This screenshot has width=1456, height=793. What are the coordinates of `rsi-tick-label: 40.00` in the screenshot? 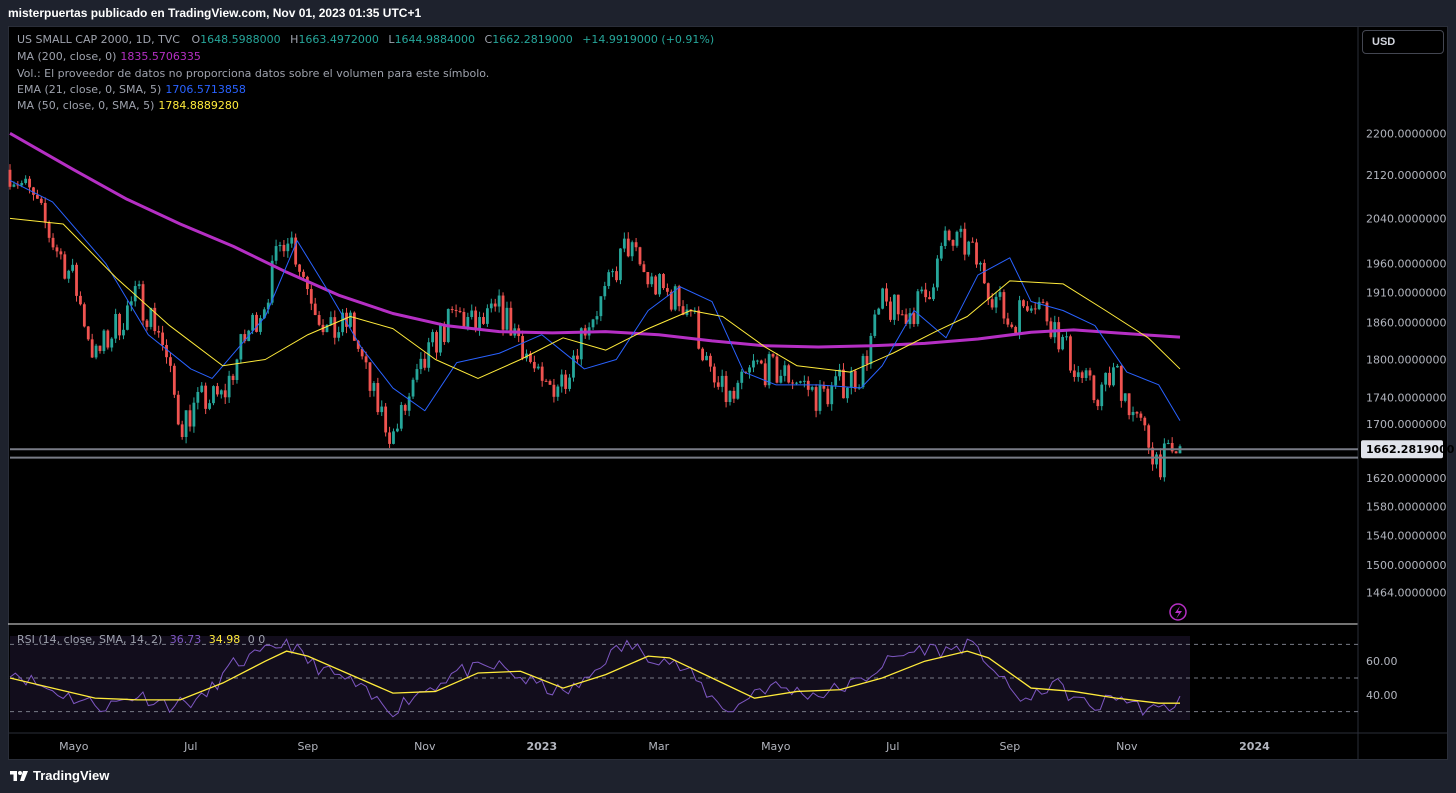 It's located at (1382, 695).